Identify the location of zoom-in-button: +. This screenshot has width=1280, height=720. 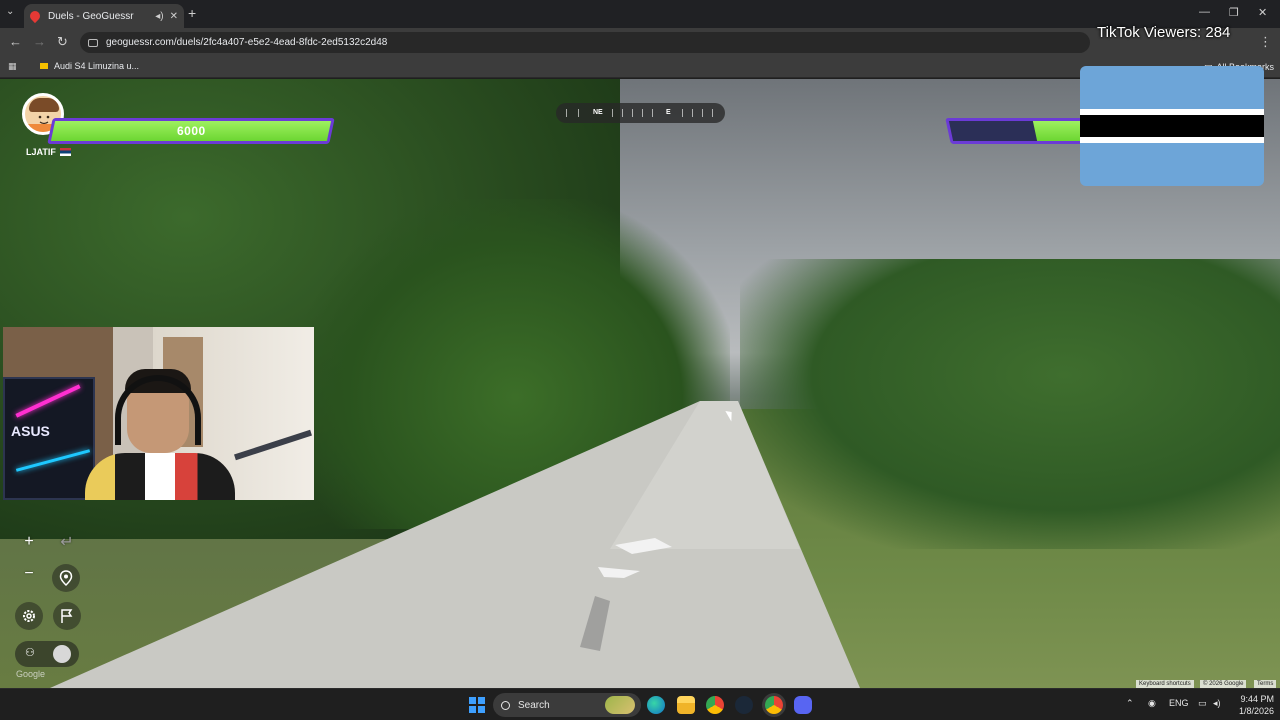
(29, 542).